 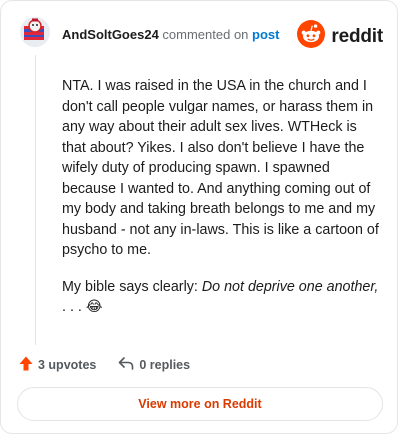 I want to click on commented-on-text: commented on, so click(x=205, y=34).